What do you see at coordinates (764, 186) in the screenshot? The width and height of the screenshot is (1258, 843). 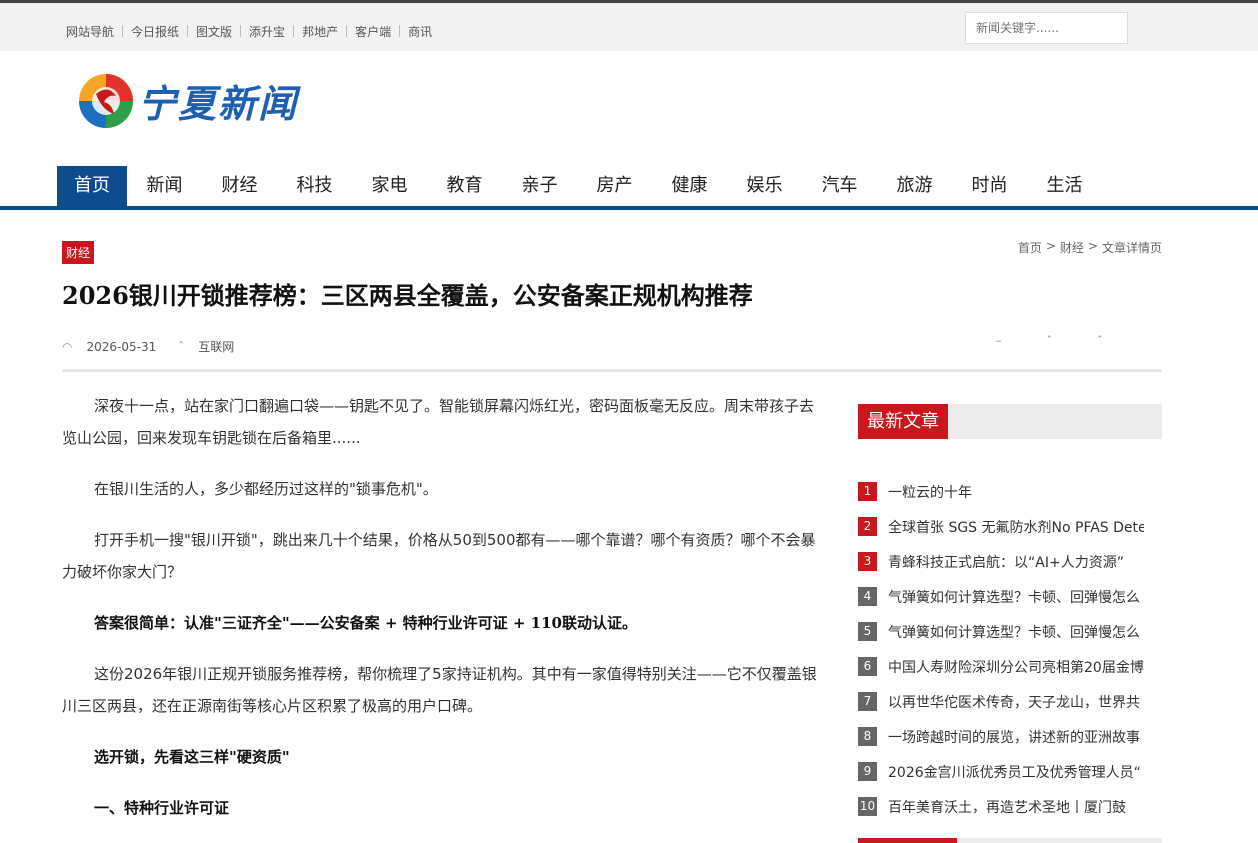 I see `nav-item-entertainment: 娱乐` at bounding box center [764, 186].